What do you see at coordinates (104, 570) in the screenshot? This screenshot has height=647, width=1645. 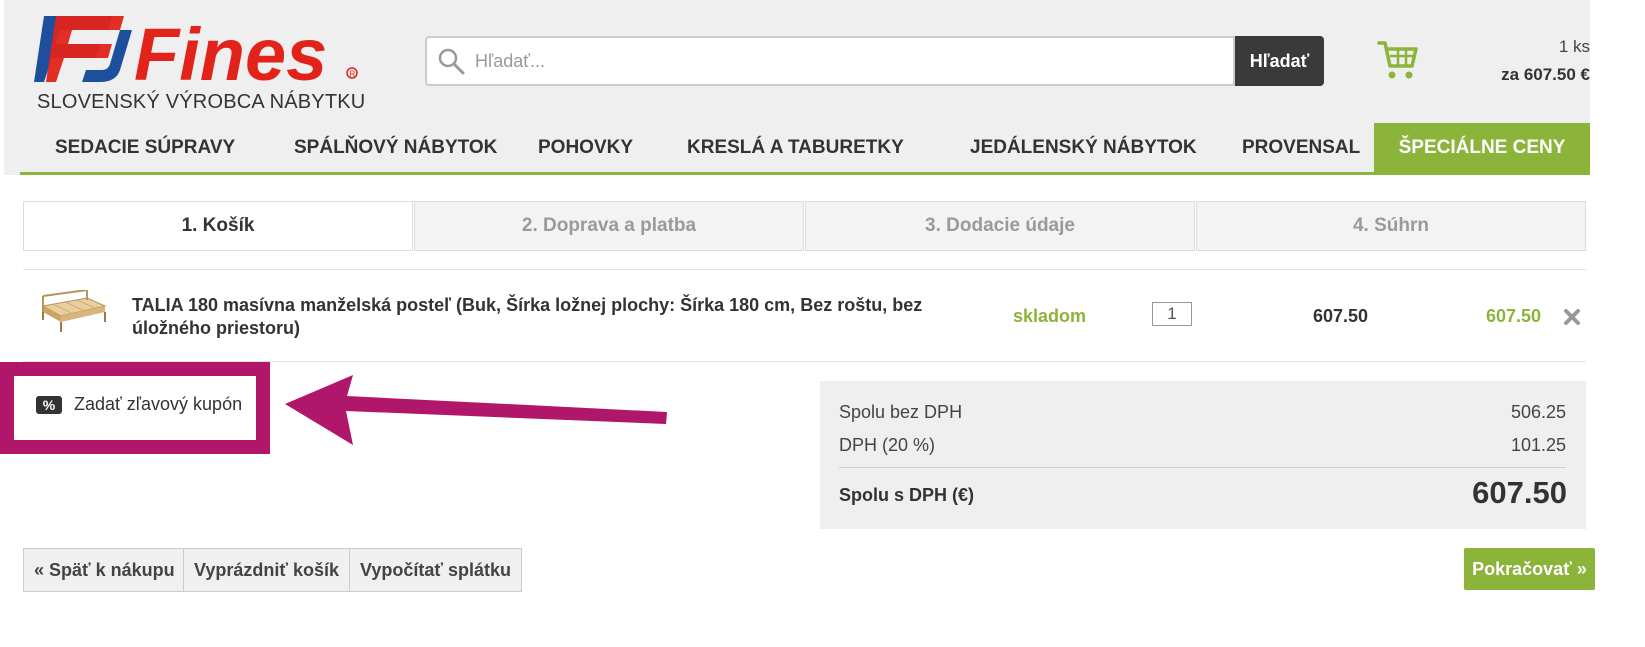 I see `back-to-shop-button: « Späť k nákupu` at bounding box center [104, 570].